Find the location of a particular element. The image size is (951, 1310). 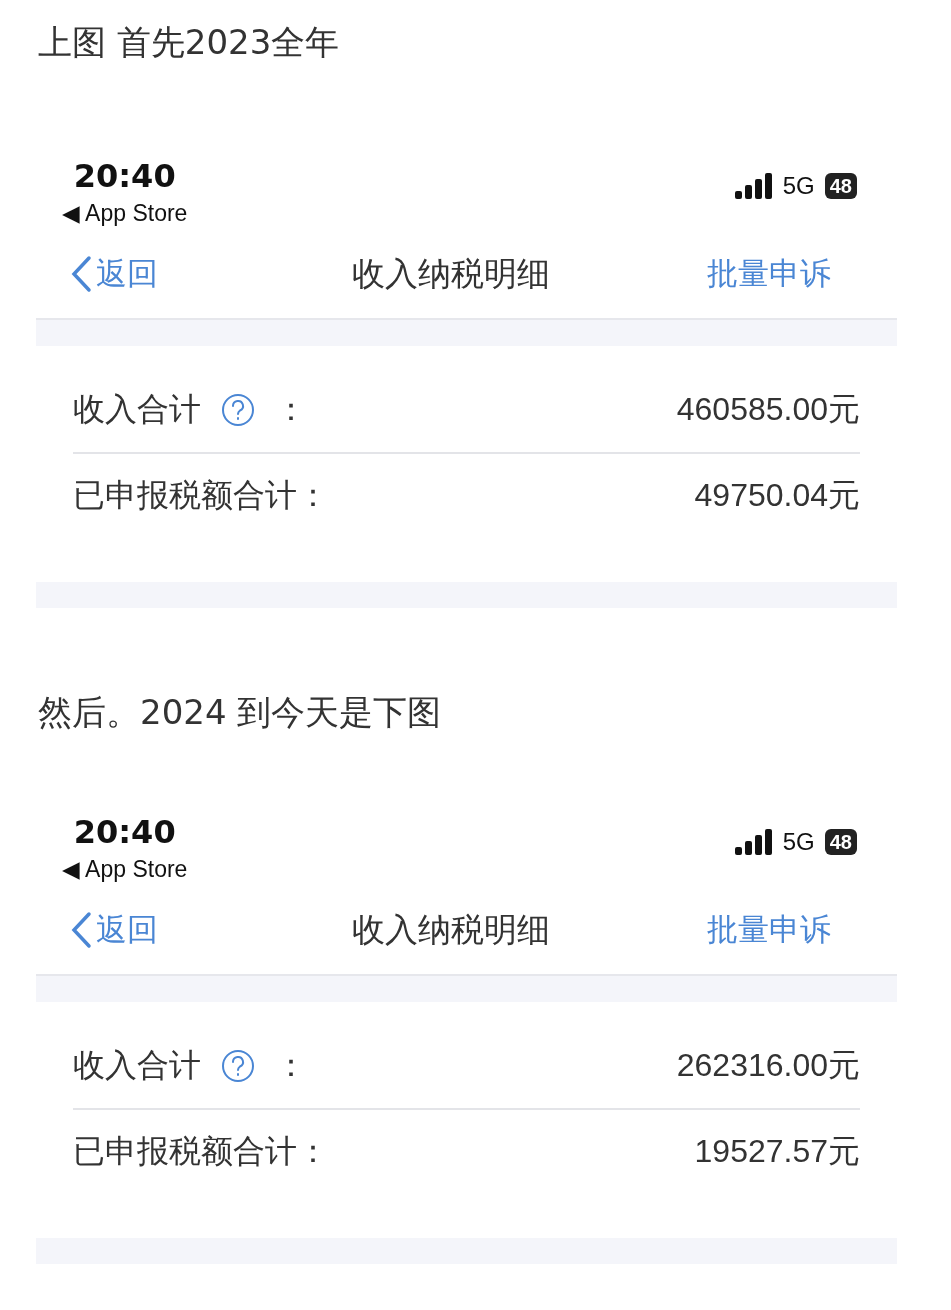

amount-value: 49750.04元 is located at coordinates (777, 495).